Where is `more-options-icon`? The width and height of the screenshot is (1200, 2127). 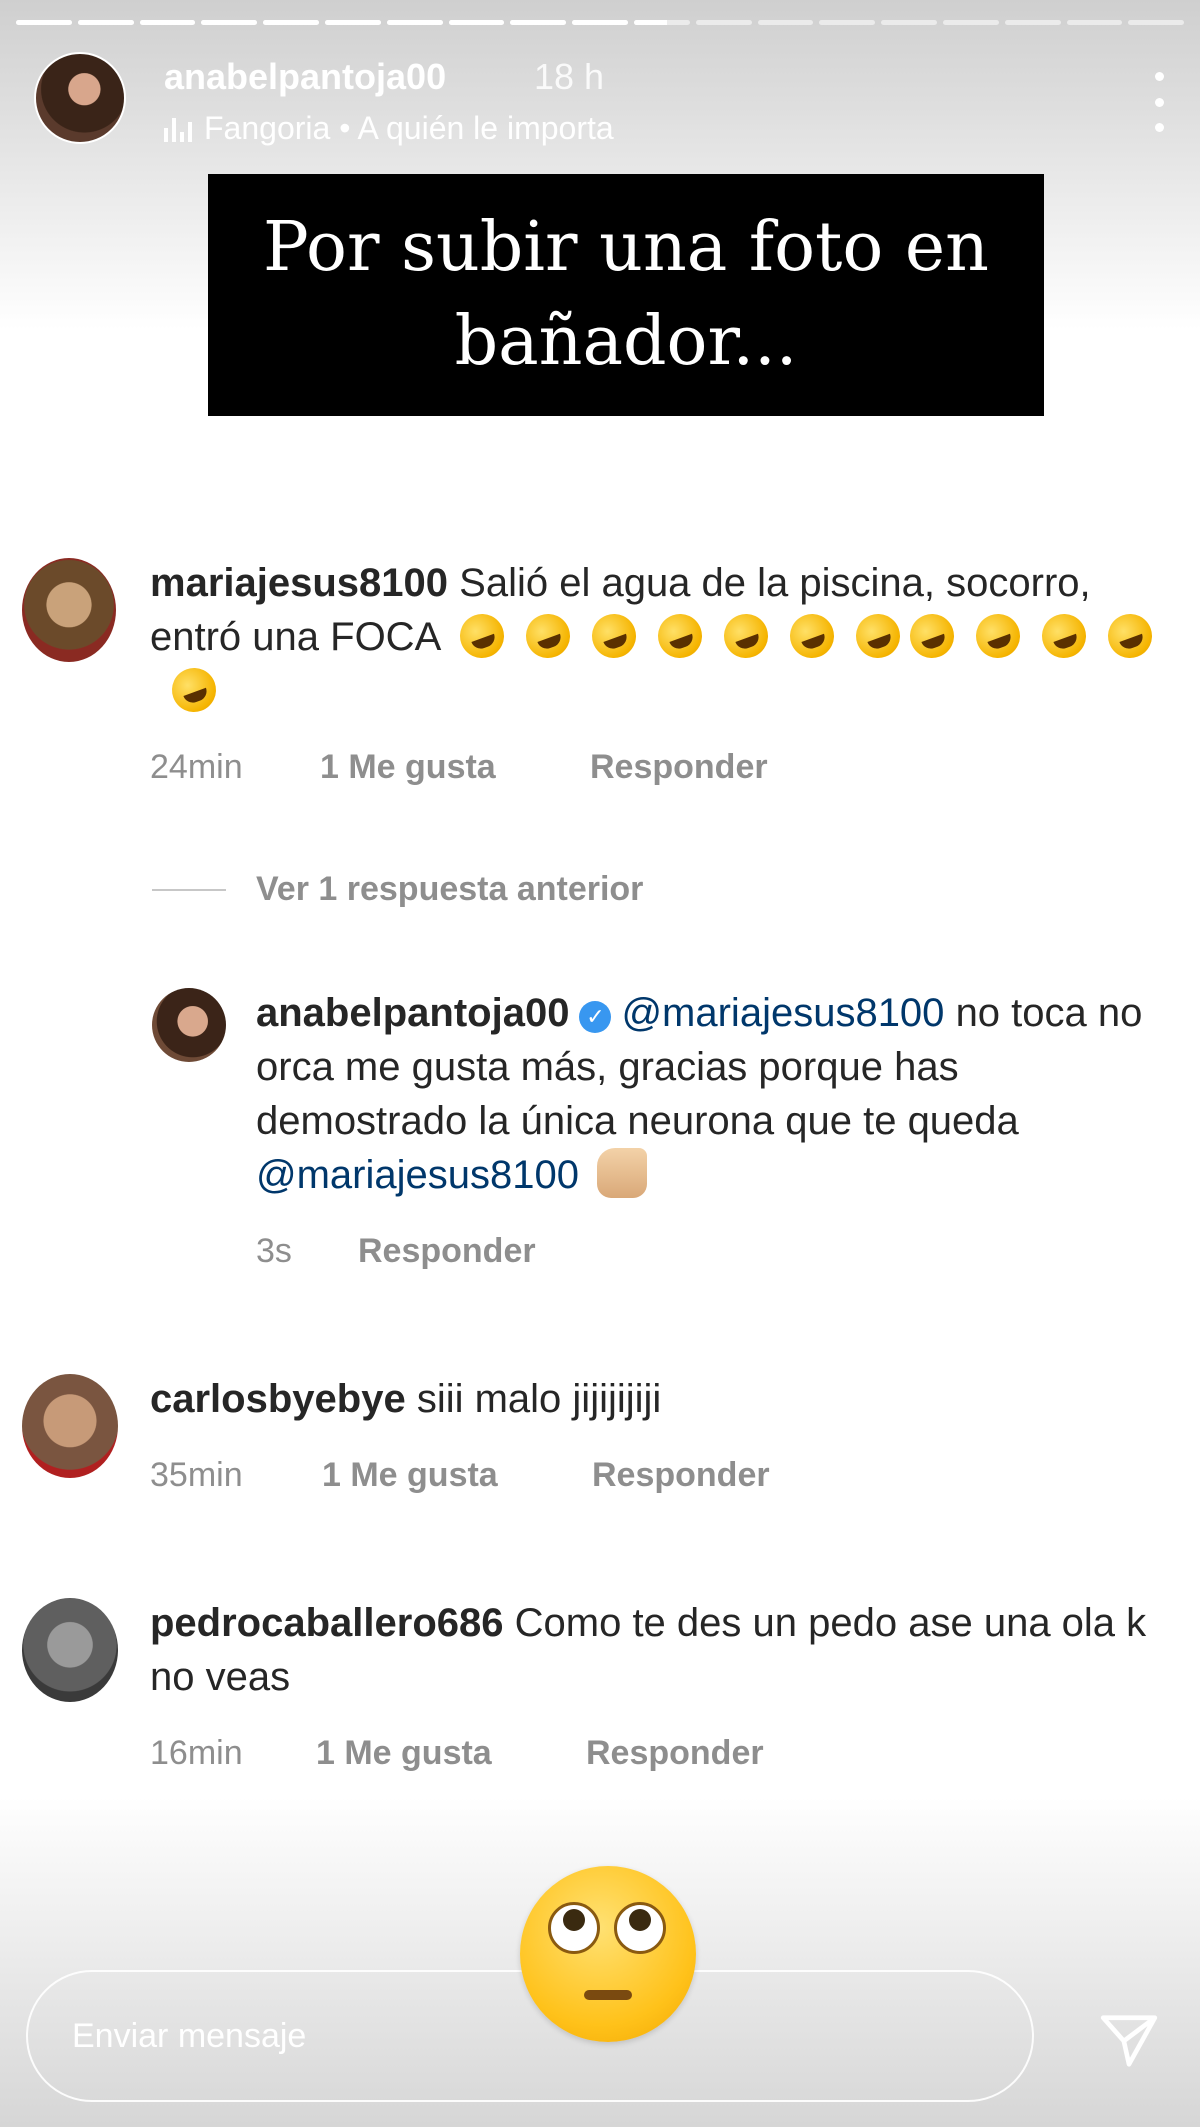 more-options-icon is located at coordinates (1159, 102).